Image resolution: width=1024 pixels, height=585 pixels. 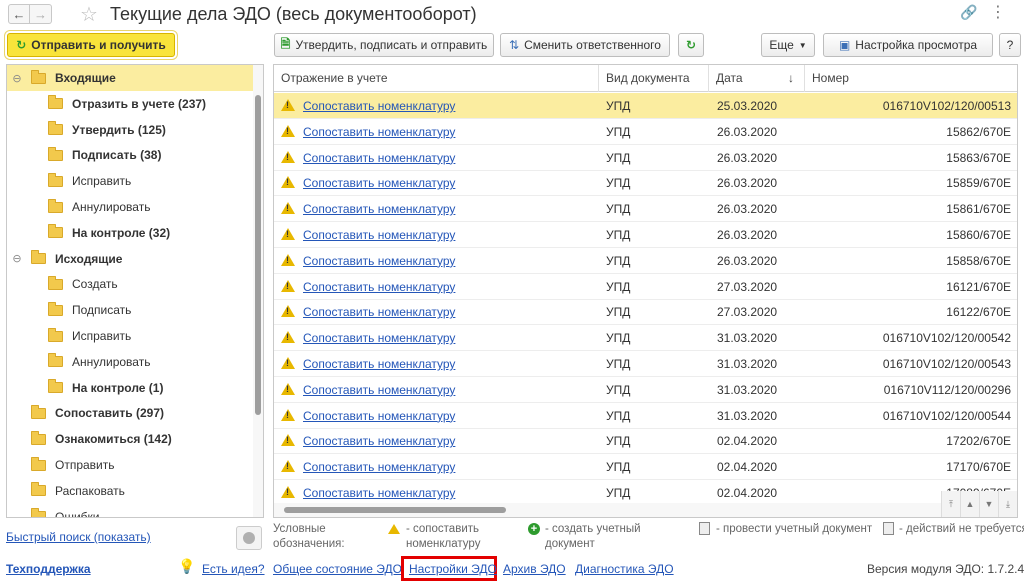 What do you see at coordinates (911, 78) in the screenshot?
I see `column-header-number: Номер` at bounding box center [911, 78].